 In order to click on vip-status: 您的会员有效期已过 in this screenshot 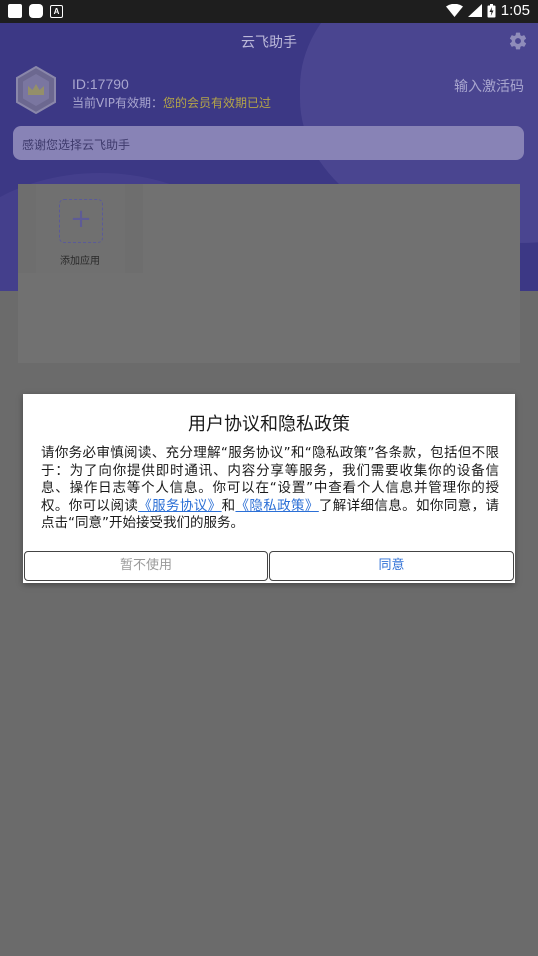, I will do `click(217, 103)`.